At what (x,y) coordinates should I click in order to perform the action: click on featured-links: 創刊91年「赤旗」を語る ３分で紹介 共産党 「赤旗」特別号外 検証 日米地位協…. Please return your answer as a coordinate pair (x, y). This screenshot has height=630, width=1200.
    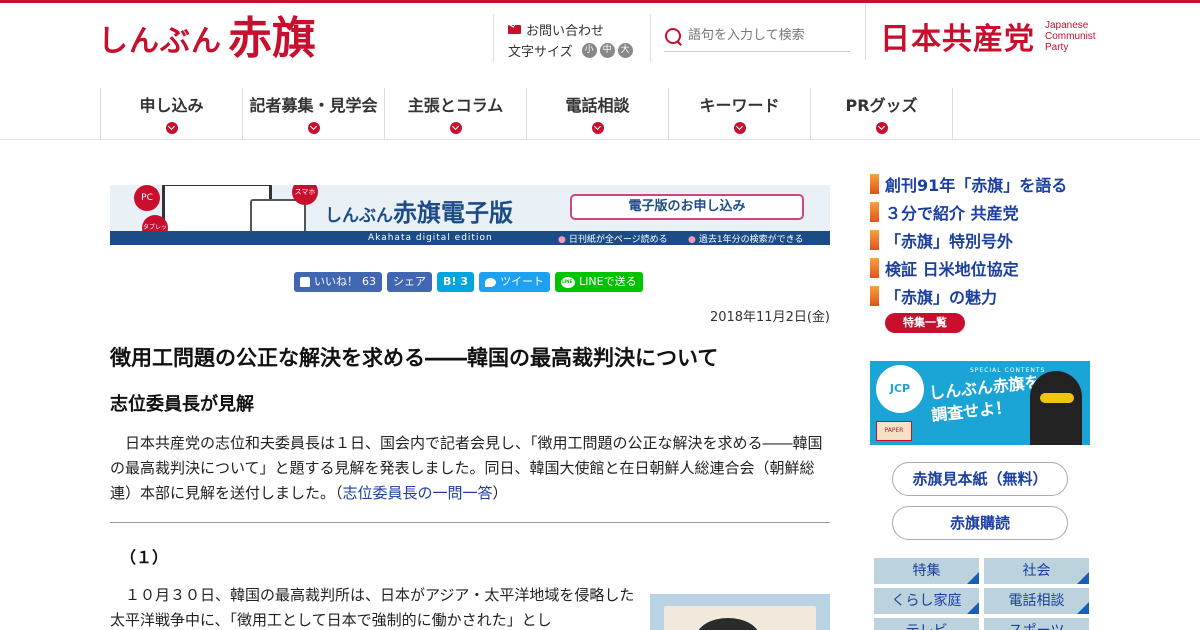
    Looking at the image, I should click on (968, 240).